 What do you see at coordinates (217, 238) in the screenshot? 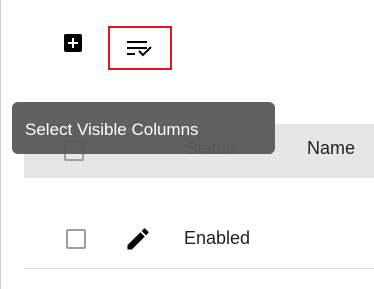
I see `status-cell: Enabled` at bounding box center [217, 238].